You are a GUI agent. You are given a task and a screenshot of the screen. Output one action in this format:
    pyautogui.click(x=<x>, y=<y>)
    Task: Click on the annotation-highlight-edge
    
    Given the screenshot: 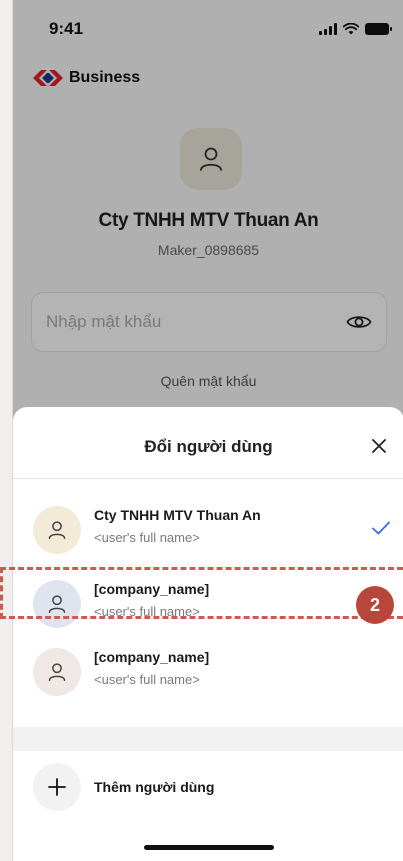 What is the action you would take?
    pyautogui.click(x=2, y=593)
    